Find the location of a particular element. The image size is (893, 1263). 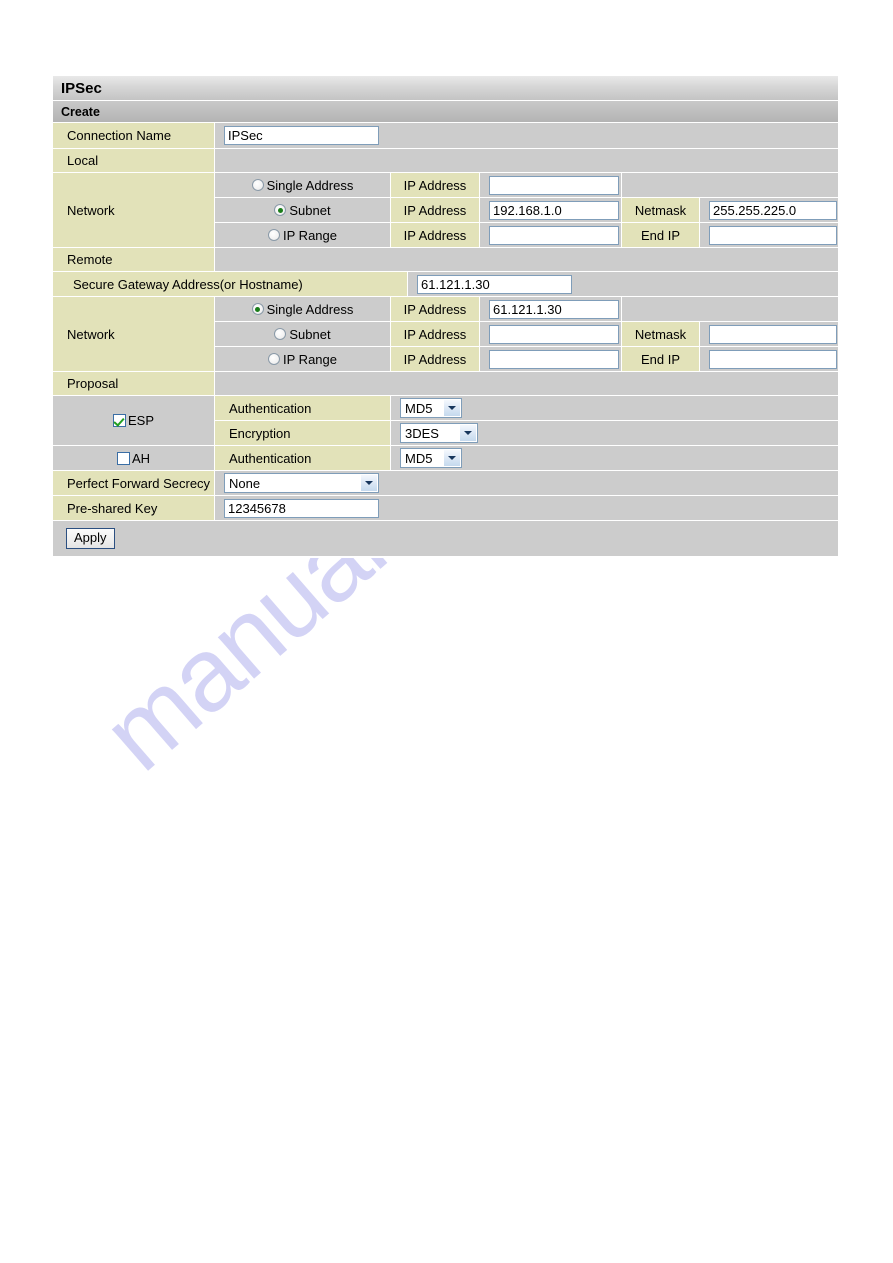

local-ip-range-option: IP Range is located at coordinates (303, 235).